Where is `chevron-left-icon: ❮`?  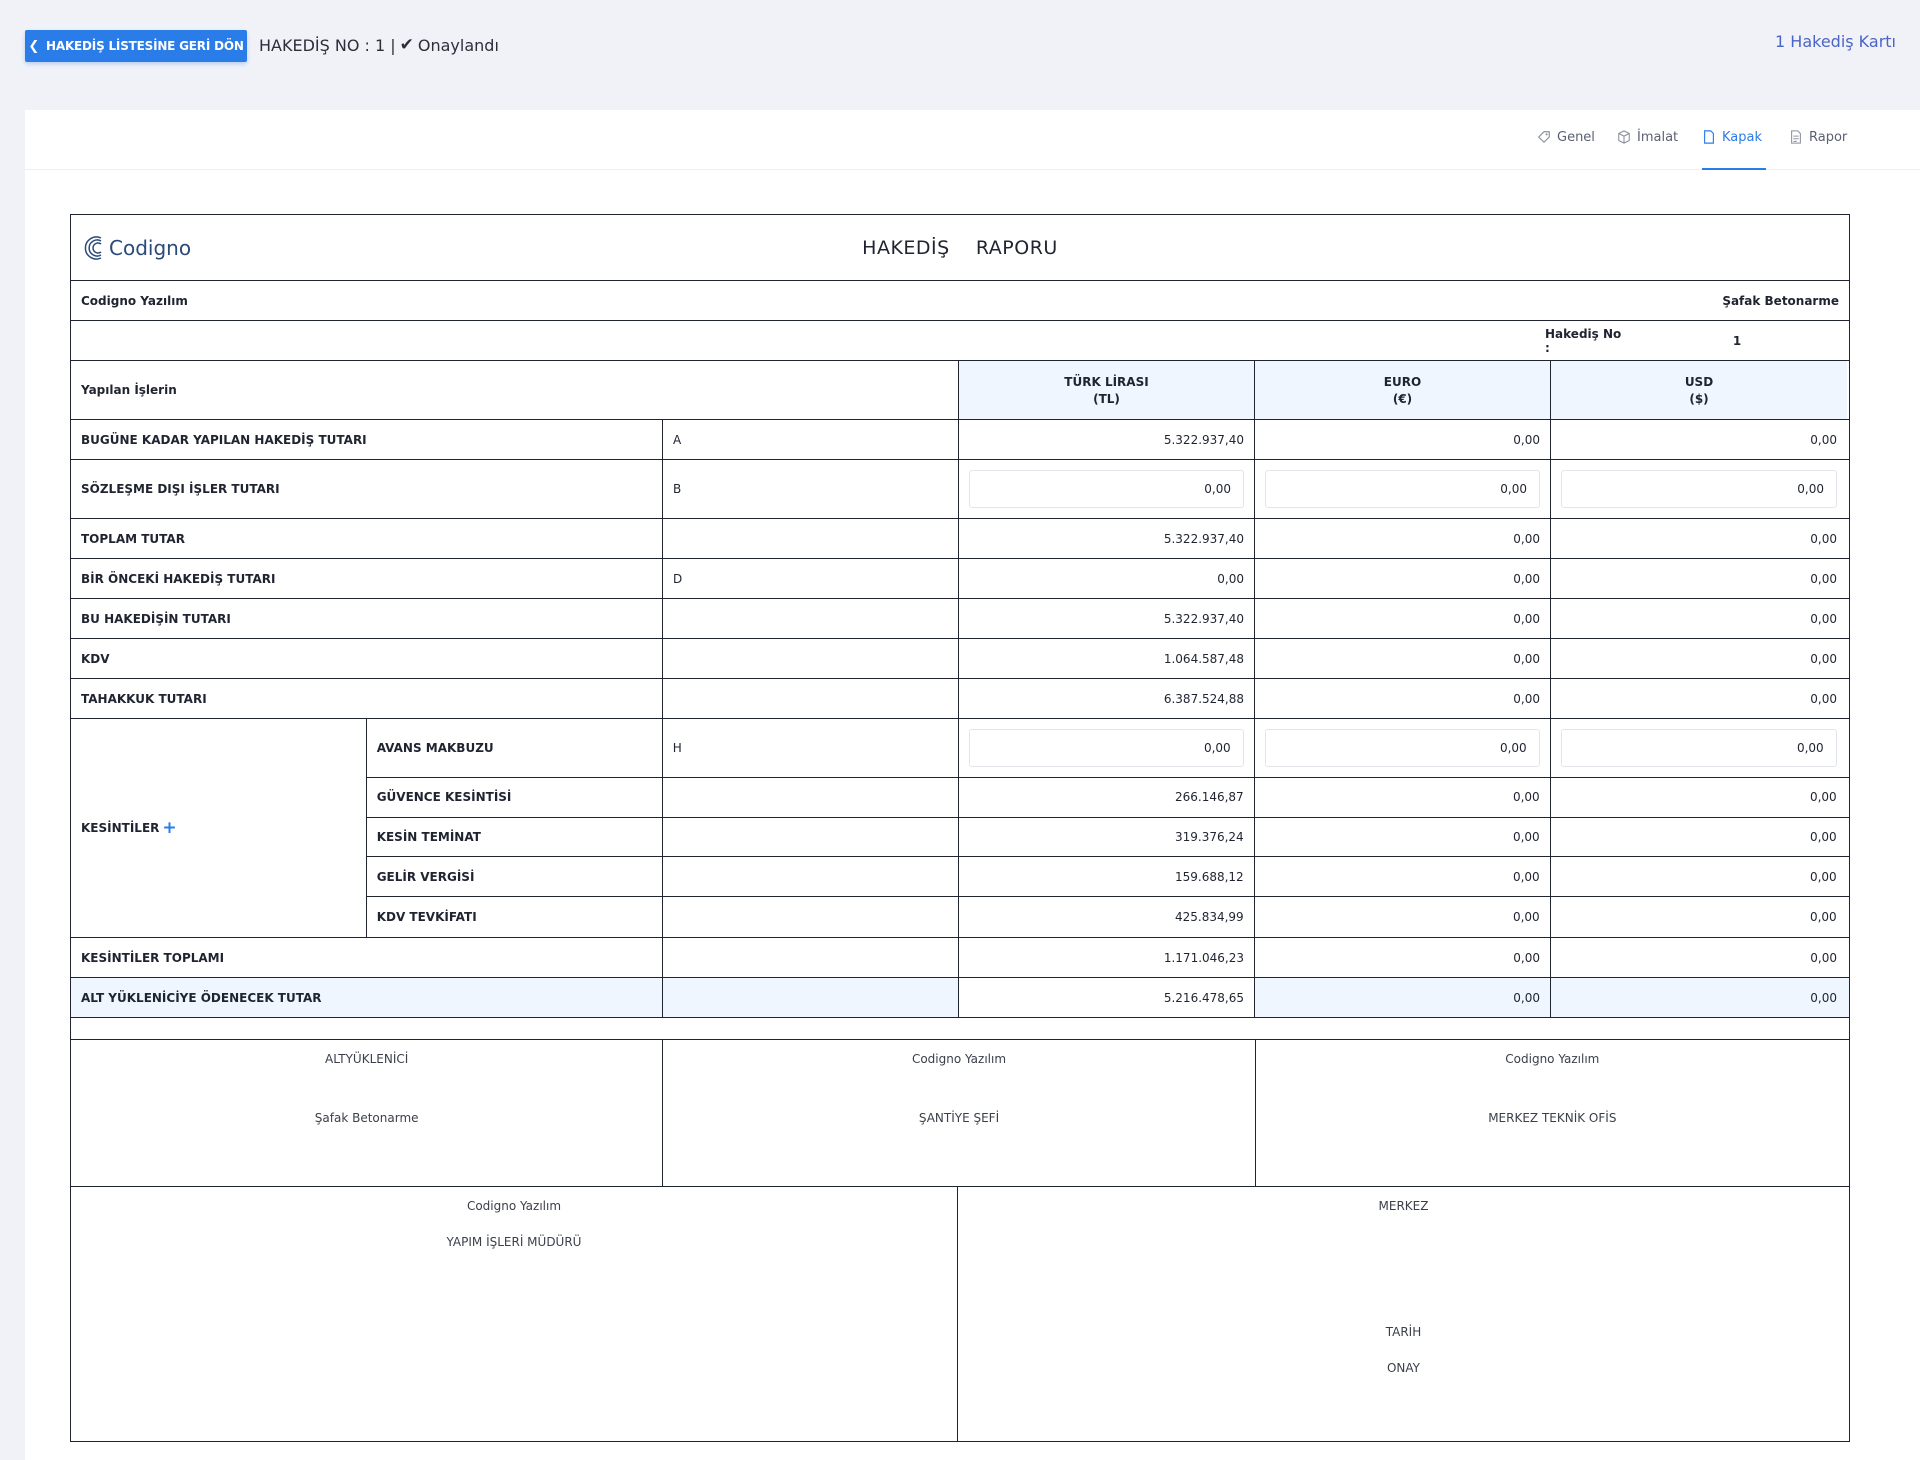
chevron-left-icon: ❮ is located at coordinates (34, 46).